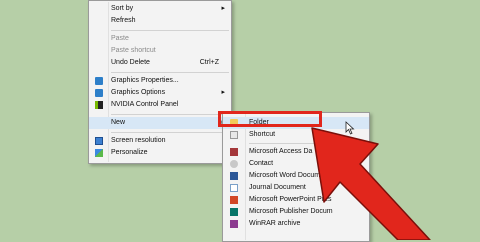 The height and width of the screenshot is (242, 480). What do you see at coordinates (371, 183) in the screenshot?
I see `red-pointer-arrow-icon` at bounding box center [371, 183].